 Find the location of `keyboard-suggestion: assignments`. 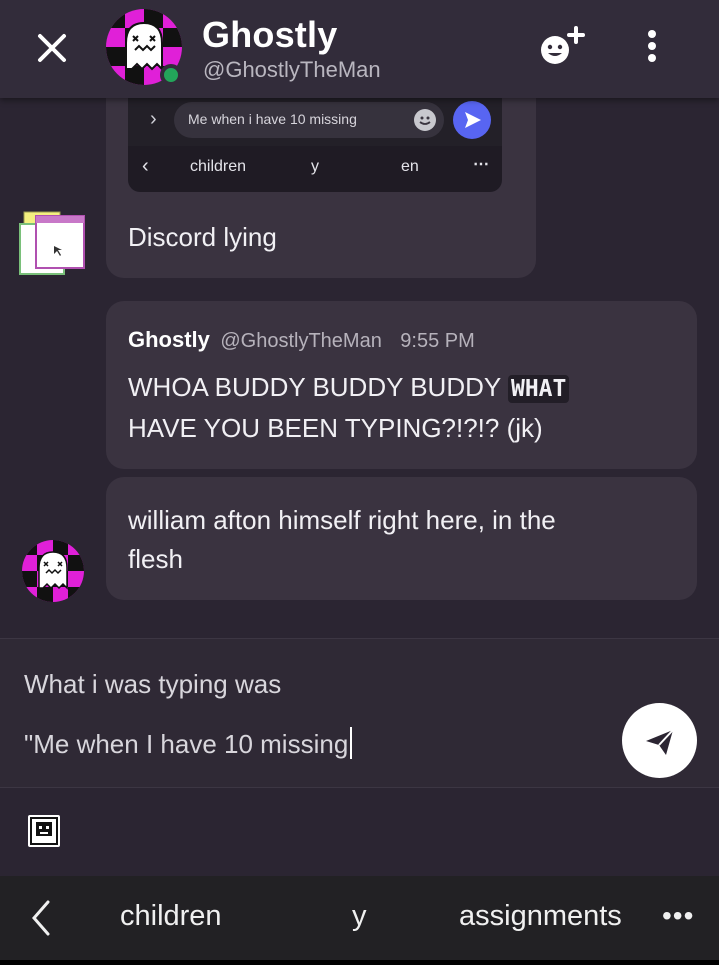

keyboard-suggestion: assignments is located at coordinates (540, 916).